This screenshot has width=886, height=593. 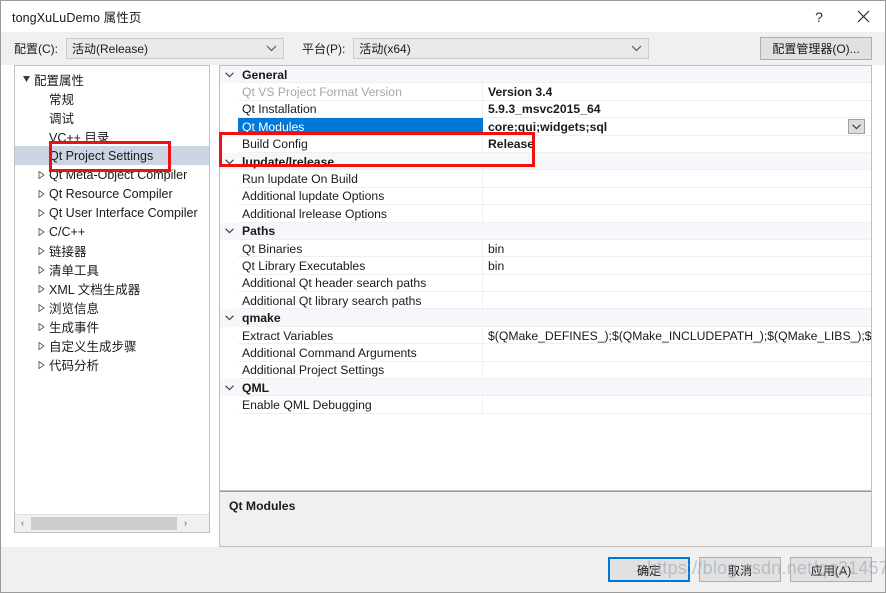 I want to click on property-value-dropdown-button, so click(x=856, y=127).